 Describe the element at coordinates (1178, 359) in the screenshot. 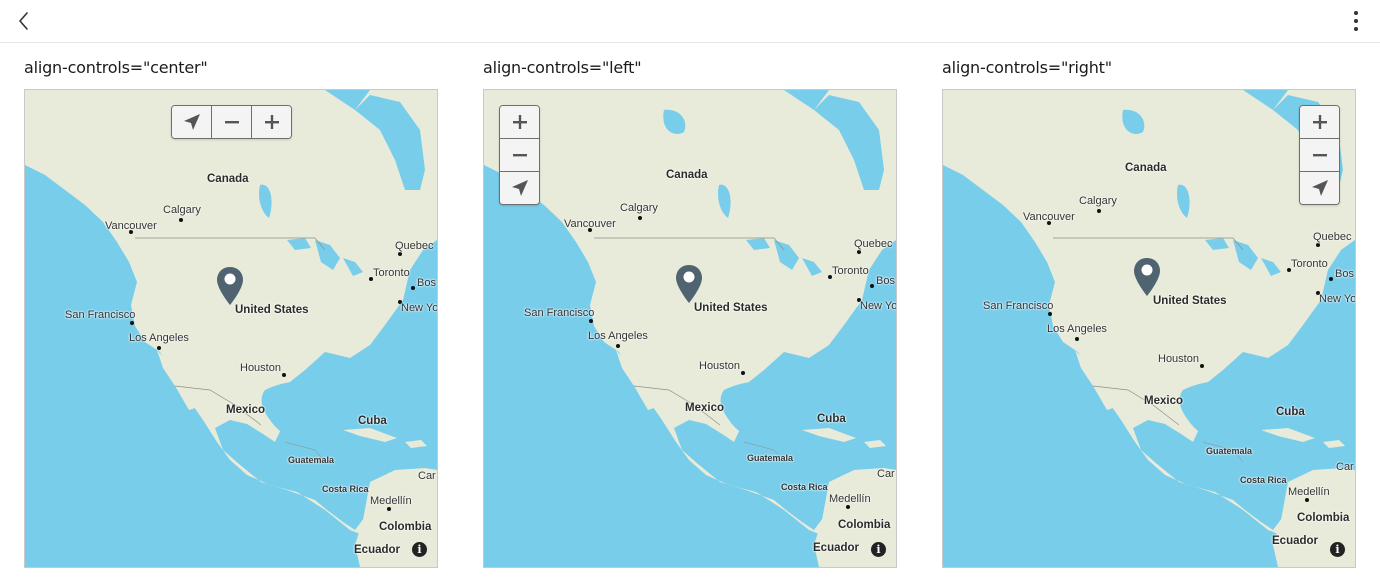

I see `label-houston: Houston` at that location.